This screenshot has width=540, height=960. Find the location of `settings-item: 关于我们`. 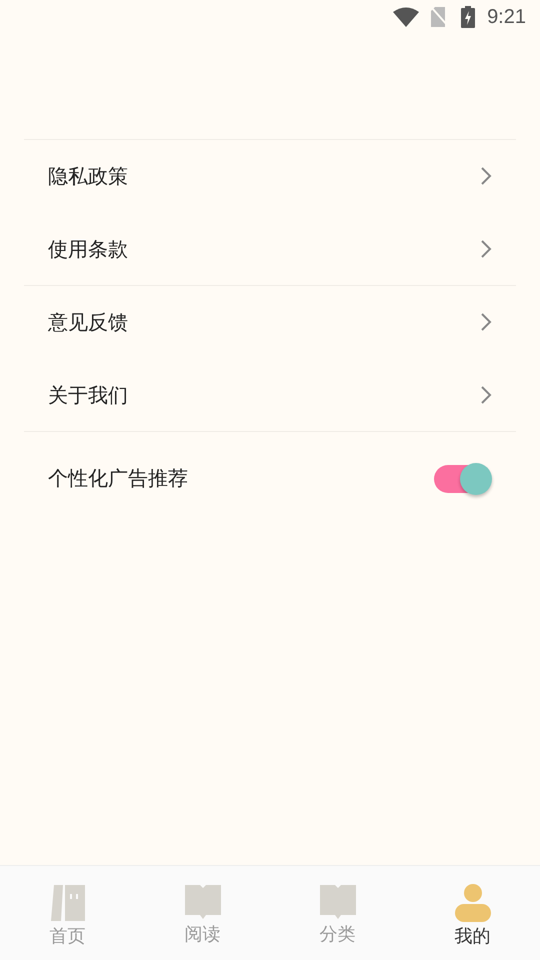

settings-item: 关于我们 is located at coordinates (270, 395).